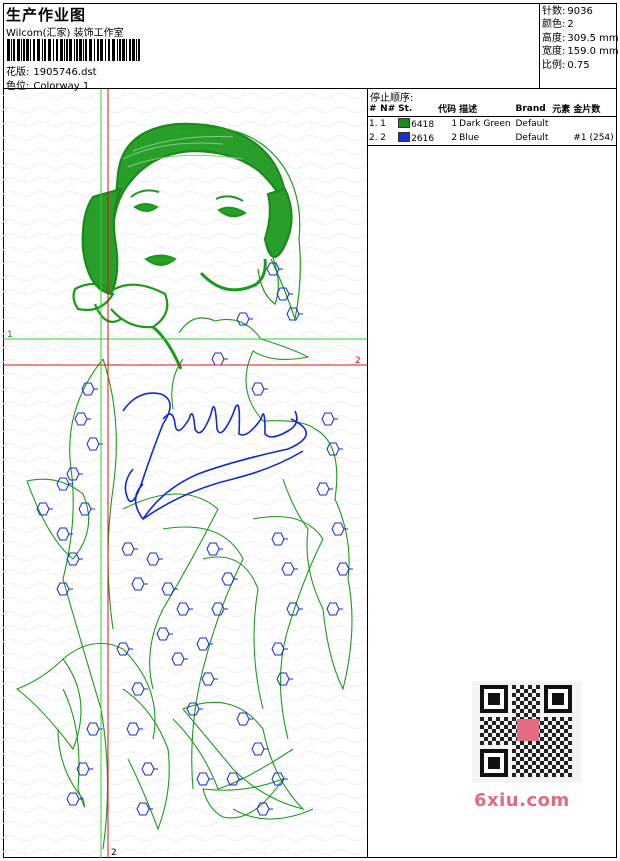  I want to click on stat-scale: 比例: 0.75, so click(566, 65).